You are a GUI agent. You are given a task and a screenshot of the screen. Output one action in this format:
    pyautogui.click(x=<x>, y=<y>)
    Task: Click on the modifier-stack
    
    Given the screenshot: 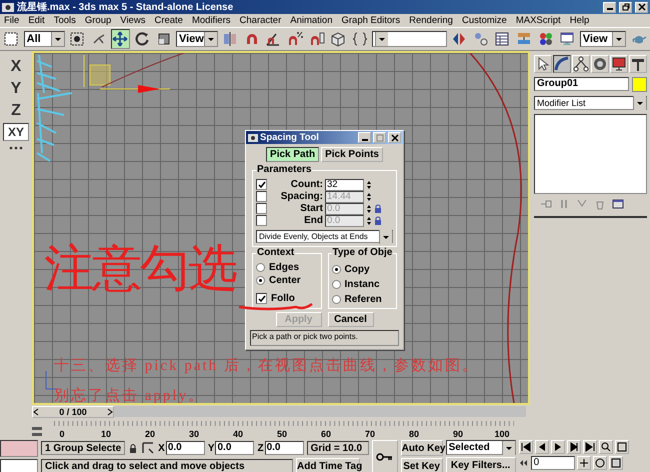 What is the action you would take?
    pyautogui.click(x=590, y=154)
    